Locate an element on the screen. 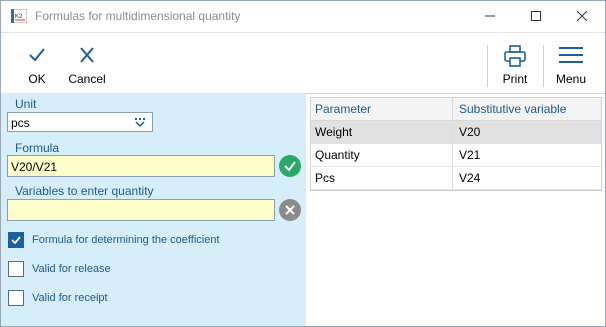 This screenshot has height=327, width=606. variables-invalid-indicator is located at coordinates (290, 210).